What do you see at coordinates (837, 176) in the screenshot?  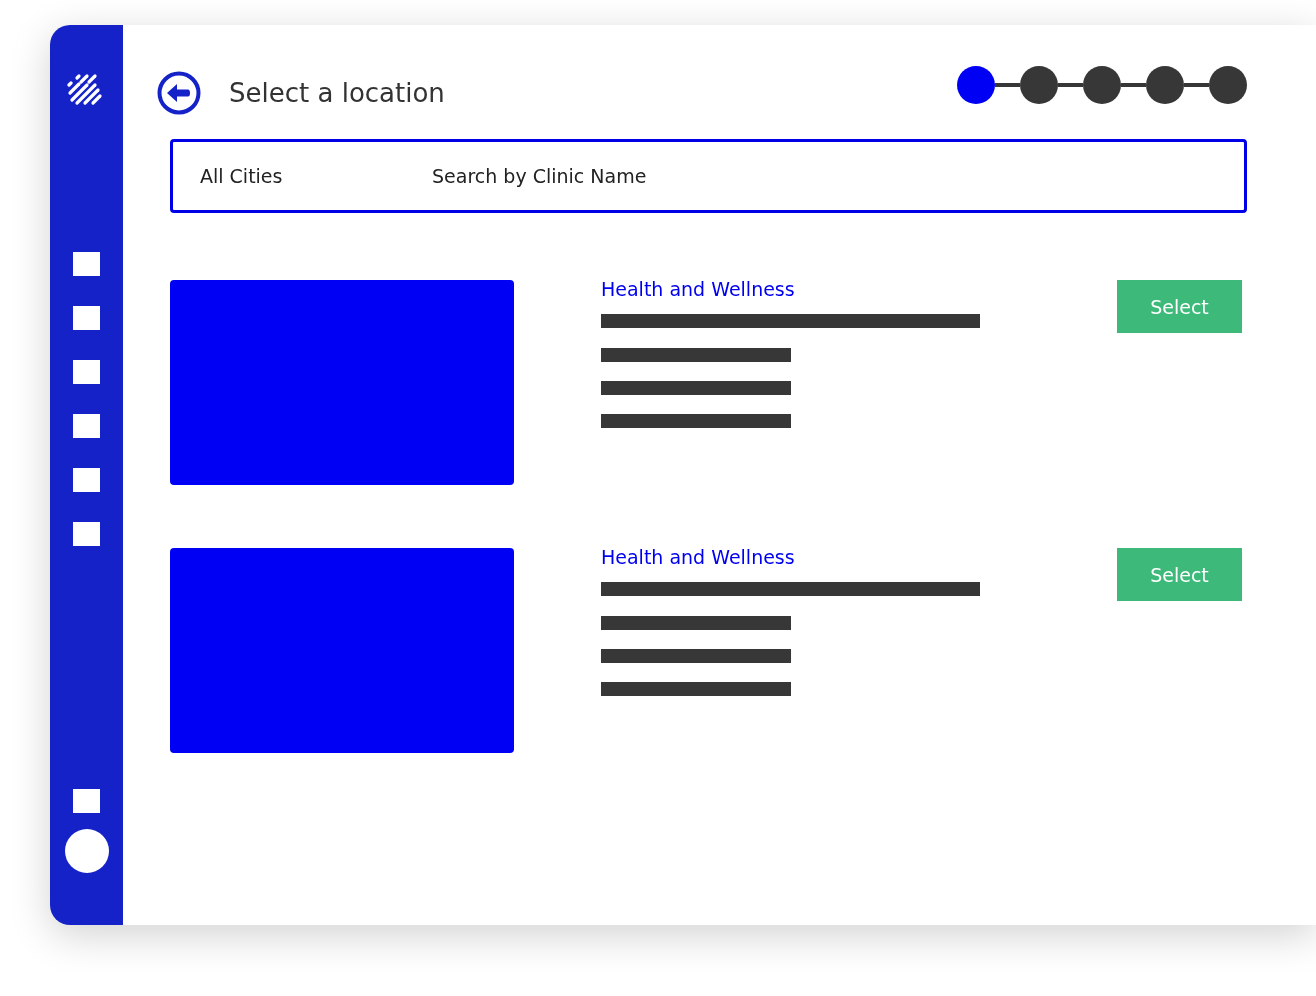 I see `search-field: Search by Clinic Name` at bounding box center [837, 176].